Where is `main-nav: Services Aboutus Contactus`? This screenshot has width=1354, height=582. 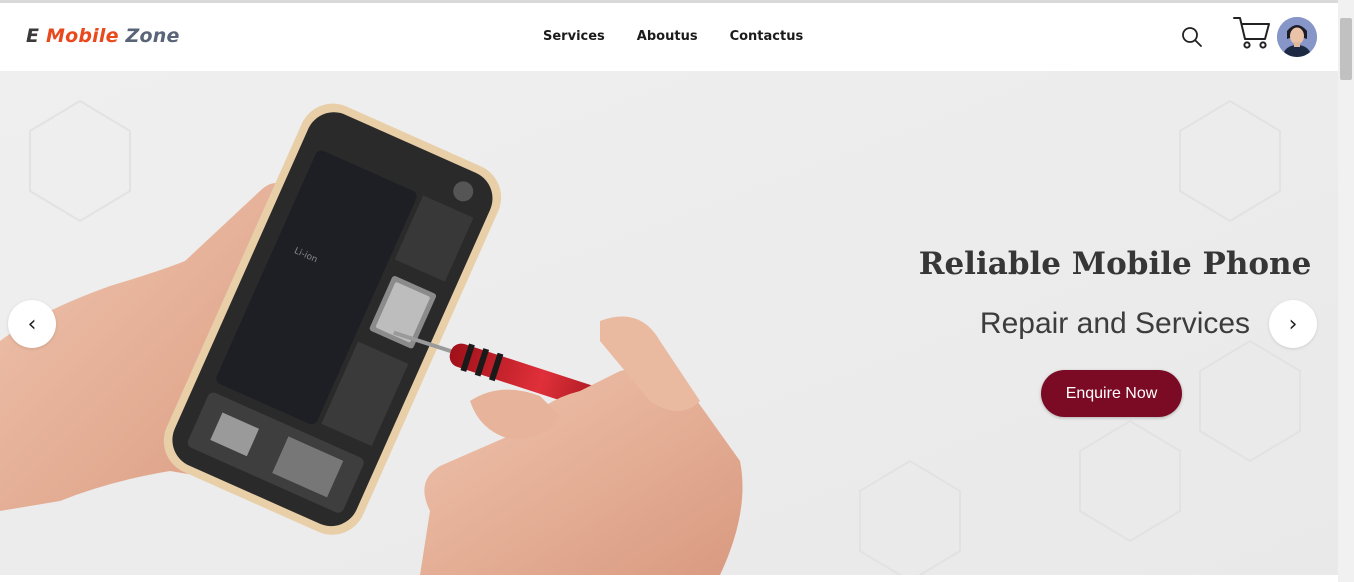 main-nav: Services Aboutus Contactus is located at coordinates (689, 36).